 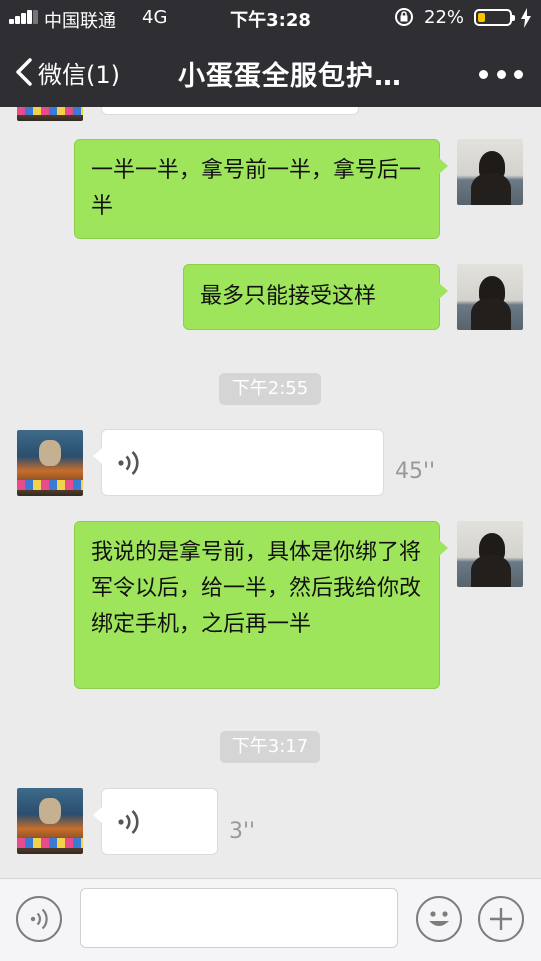 I want to click on back-button: 微信(1), so click(x=67, y=72).